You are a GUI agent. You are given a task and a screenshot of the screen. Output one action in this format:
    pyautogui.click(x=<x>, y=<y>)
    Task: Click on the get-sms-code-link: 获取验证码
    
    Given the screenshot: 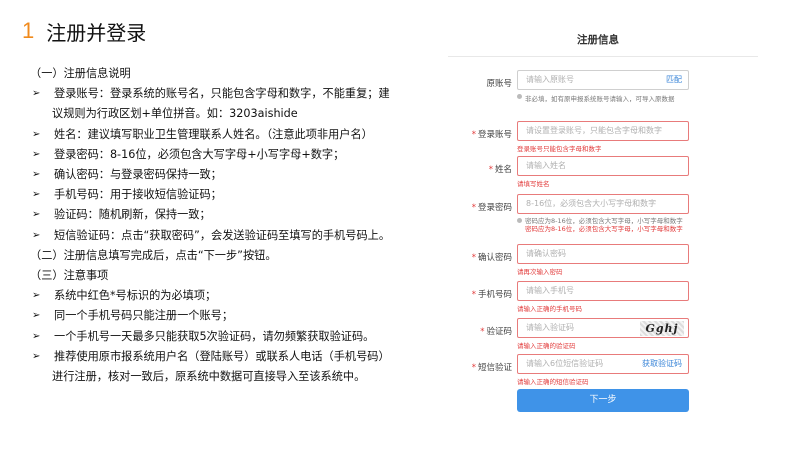 What is the action you would take?
    pyautogui.click(x=662, y=364)
    